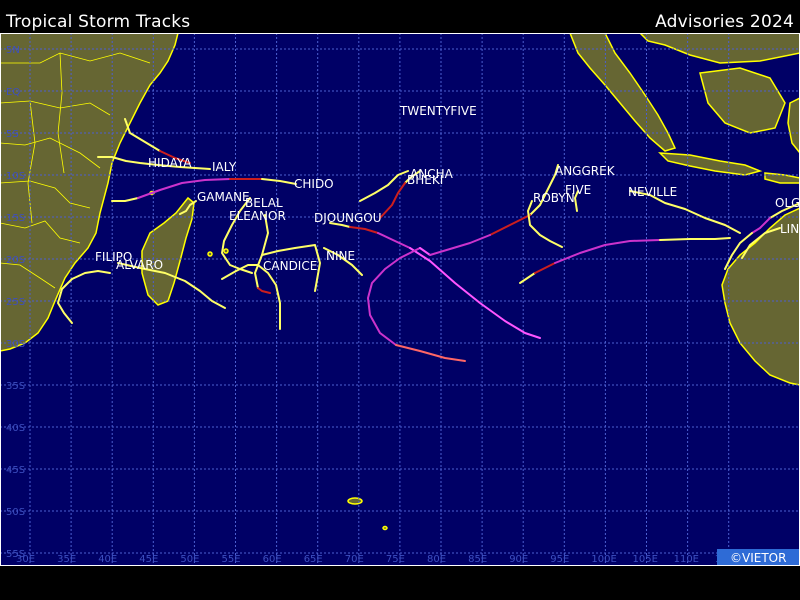 The image size is (800, 600). I want to click on storm-label-hidaya: HIDAYA, so click(170, 163).